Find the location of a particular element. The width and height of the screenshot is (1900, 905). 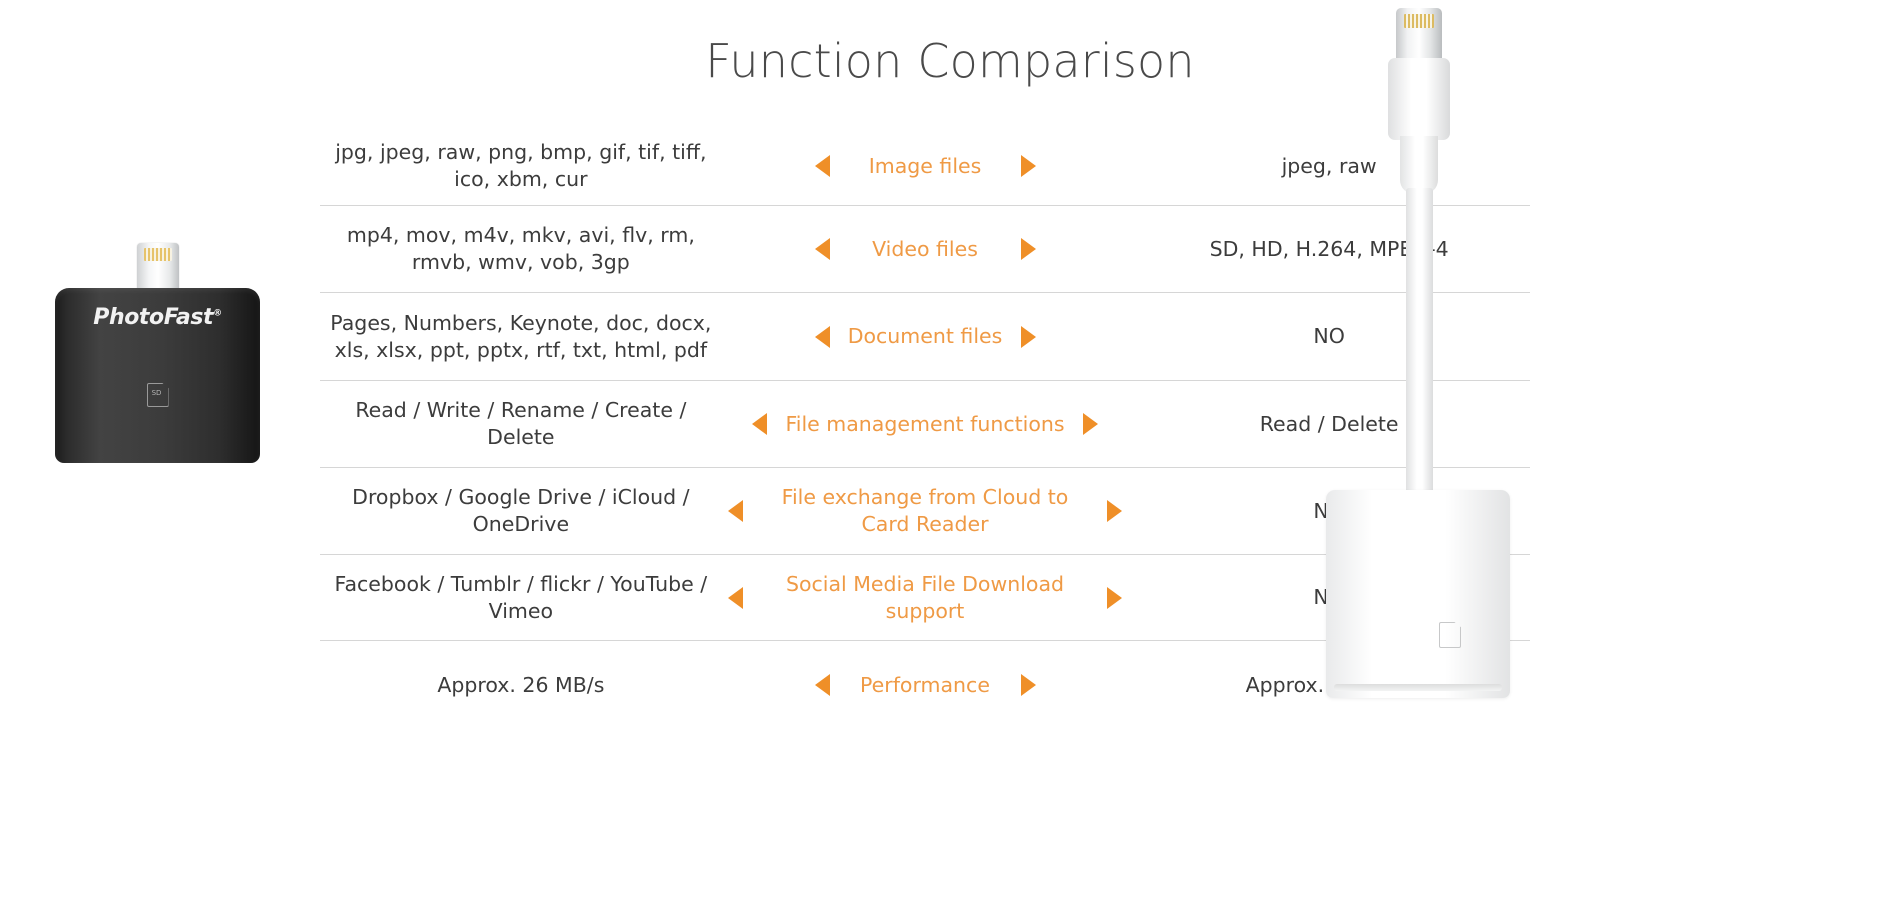

sd-slot-label: SD is located at coordinates (156, 393).